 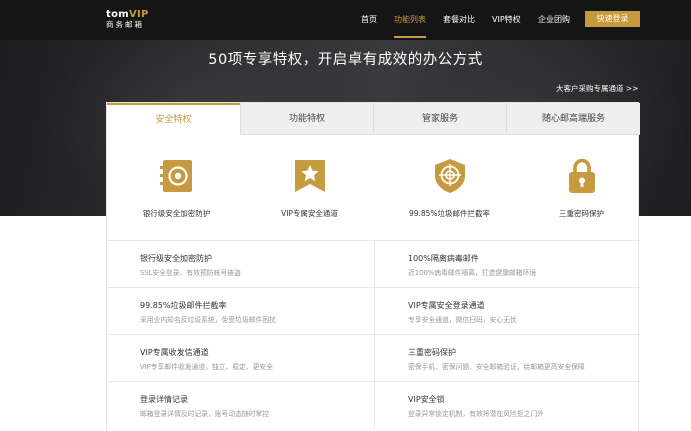 What do you see at coordinates (240, 405) in the screenshot?
I see `list-item: 登录详情记录 邮箱登录详情及时记录，账号动态随时掌控` at bounding box center [240, 405].